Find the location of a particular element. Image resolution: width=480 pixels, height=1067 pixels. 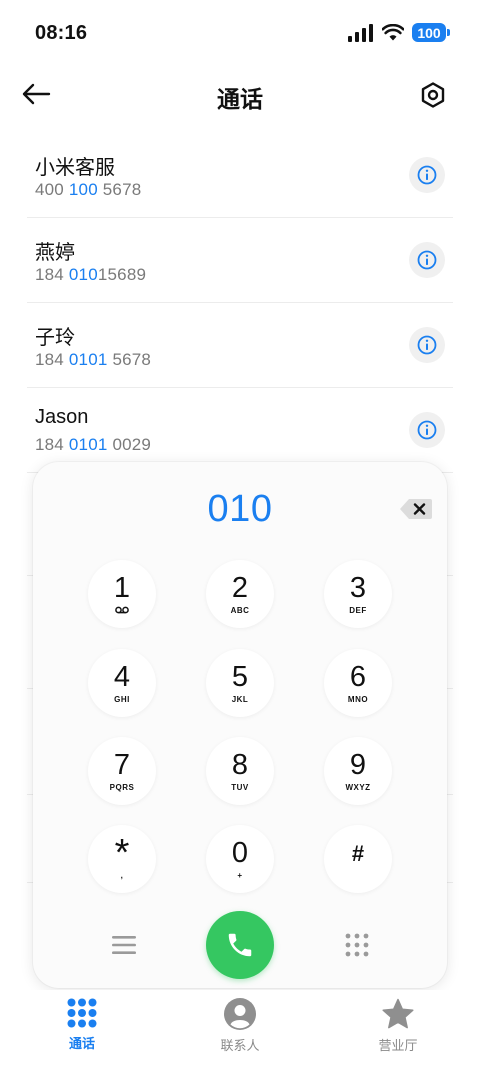

key-hash: # is located at coordinates (358, 859).